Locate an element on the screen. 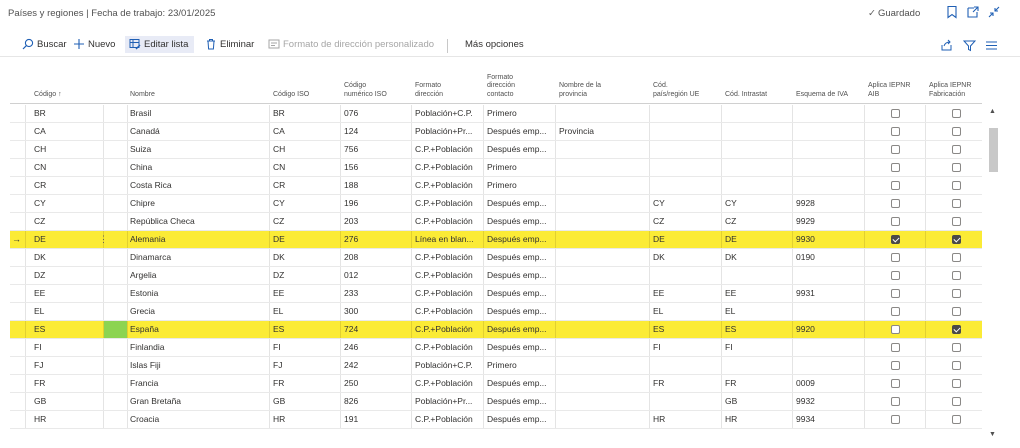  cell-iso: CH is located at coordinates (305, 149).